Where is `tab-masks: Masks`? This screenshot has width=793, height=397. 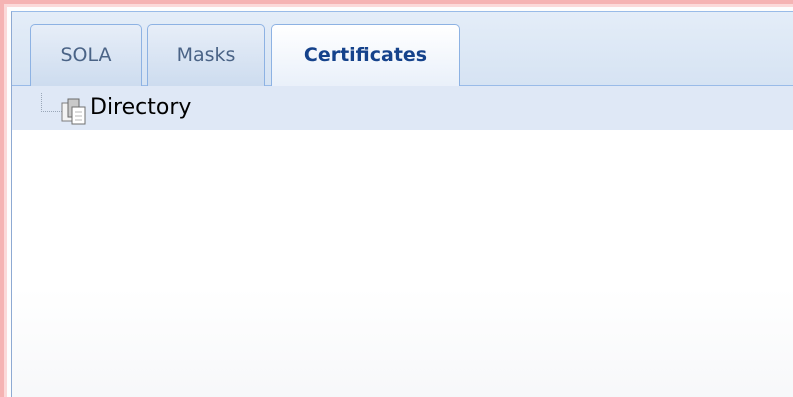 tab-masks: Masks is located at coordinates (206, 55).